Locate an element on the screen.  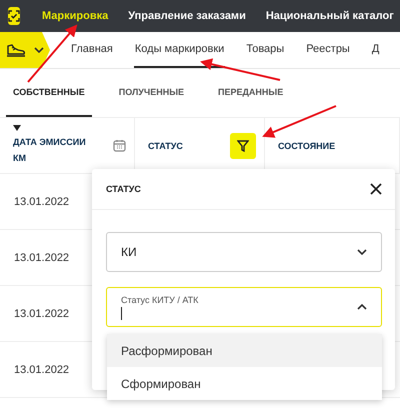
select-field: Статус КИТУ / АТК is located at coordinates (244, 307).